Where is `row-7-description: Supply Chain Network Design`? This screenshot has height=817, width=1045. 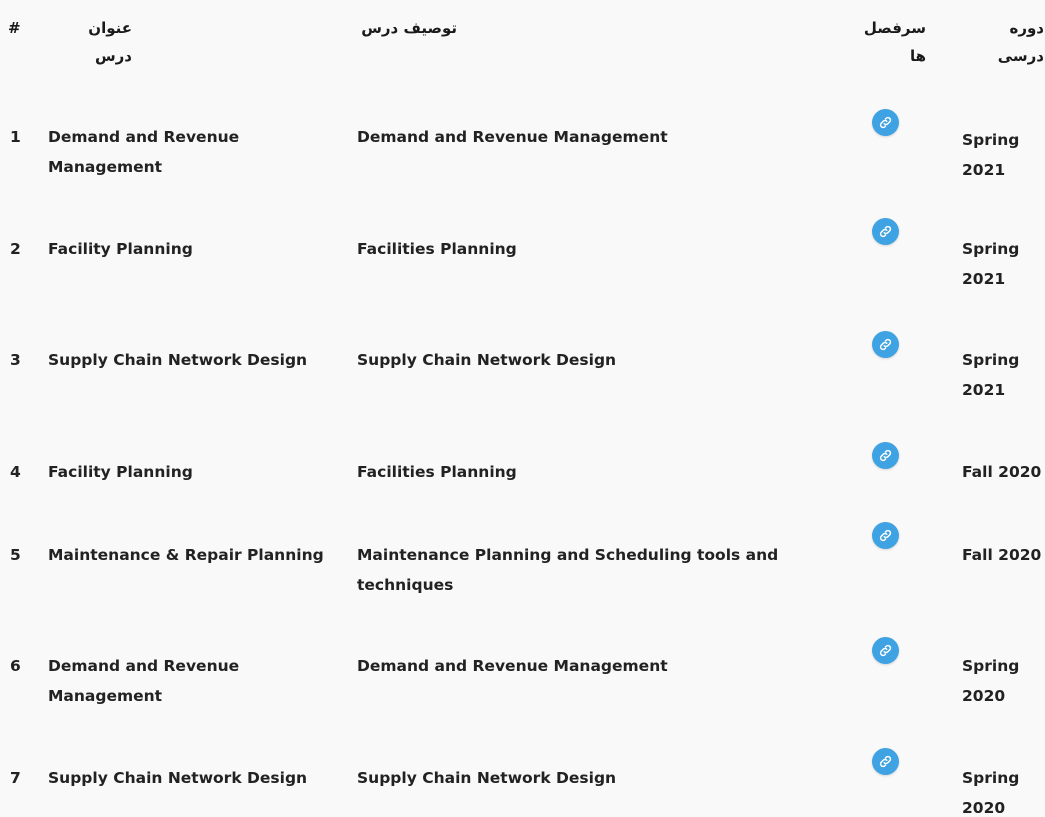
row-7-description: Supply Chain Network Design is located at coordinates (487, 778).